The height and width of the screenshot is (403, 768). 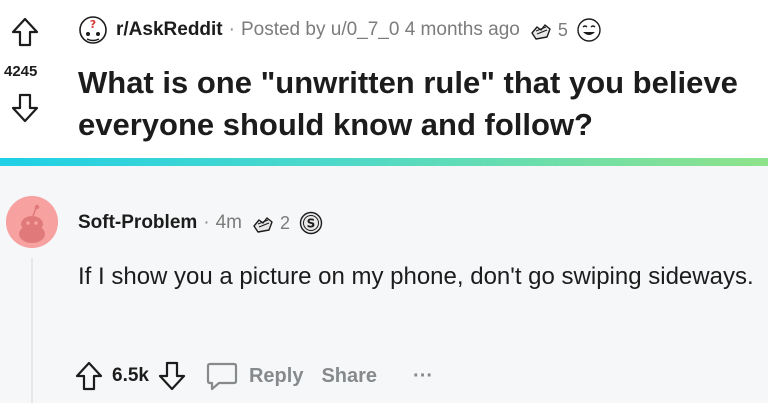 I want to click on post-vote-column: 4245, so click(x=30, y=80).